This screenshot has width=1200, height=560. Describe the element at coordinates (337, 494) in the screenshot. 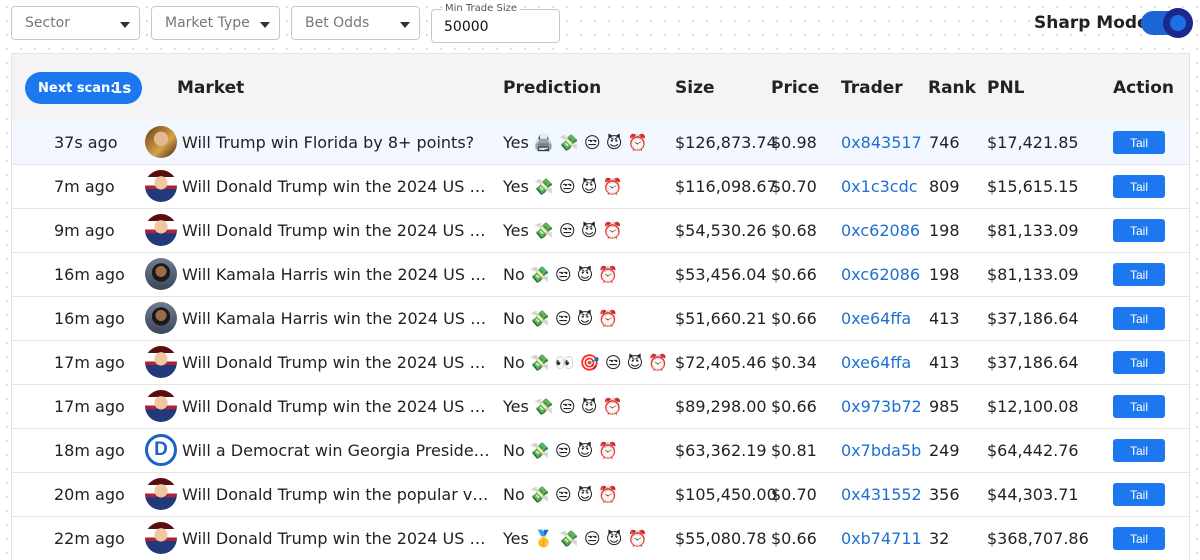

I see `market-title: Will Donald Trump win the popular vote?` at that location.